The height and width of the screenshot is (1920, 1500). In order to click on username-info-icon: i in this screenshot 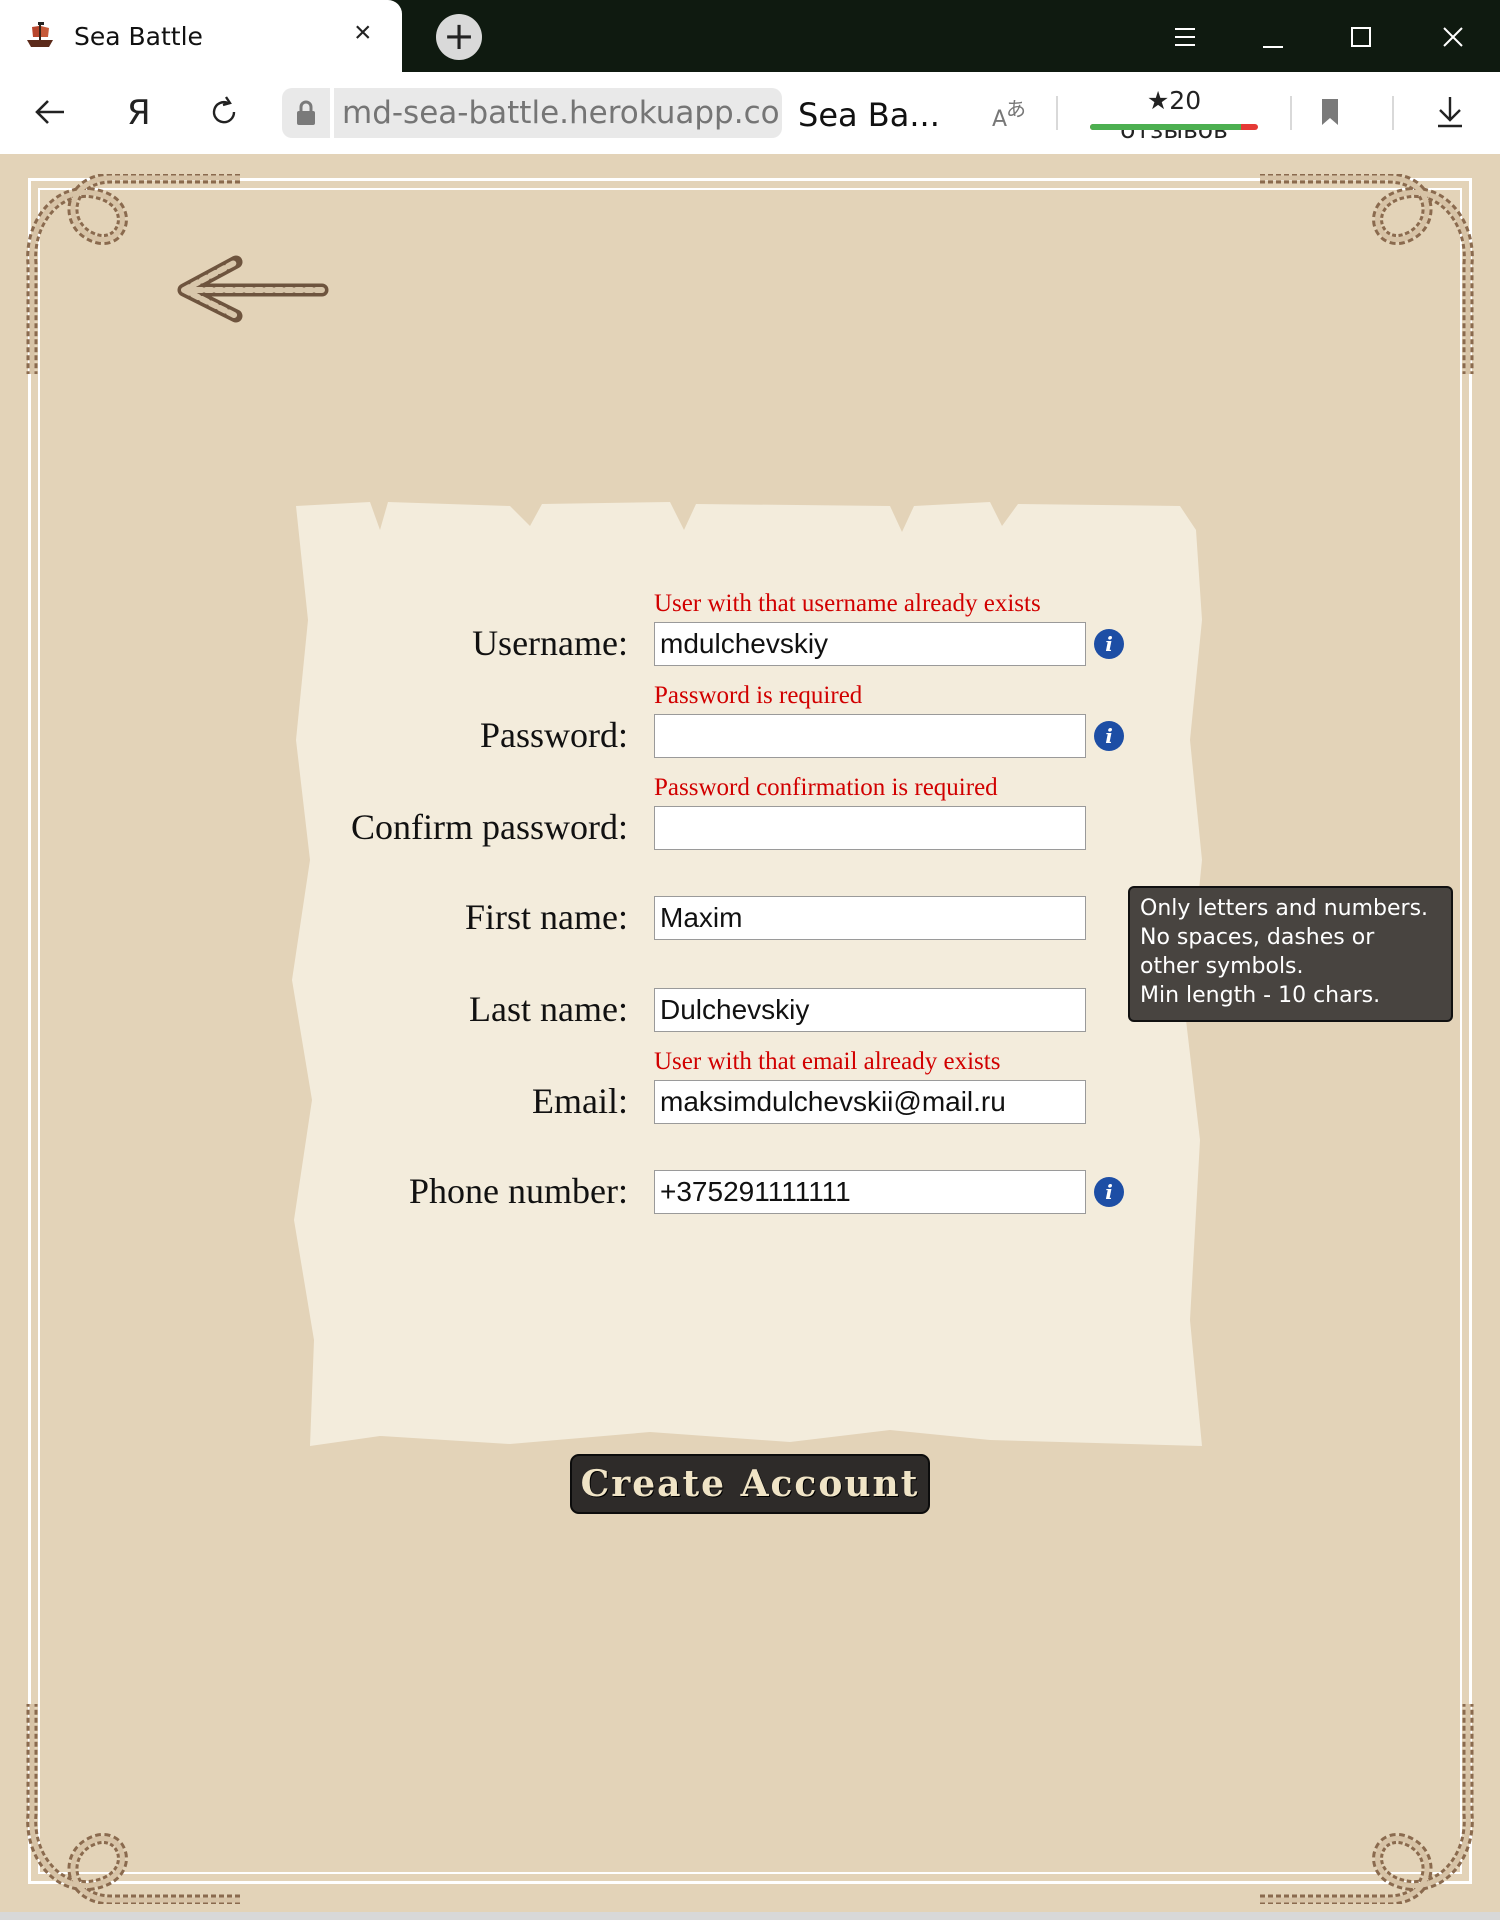, I will do `click(1109, 644)`.